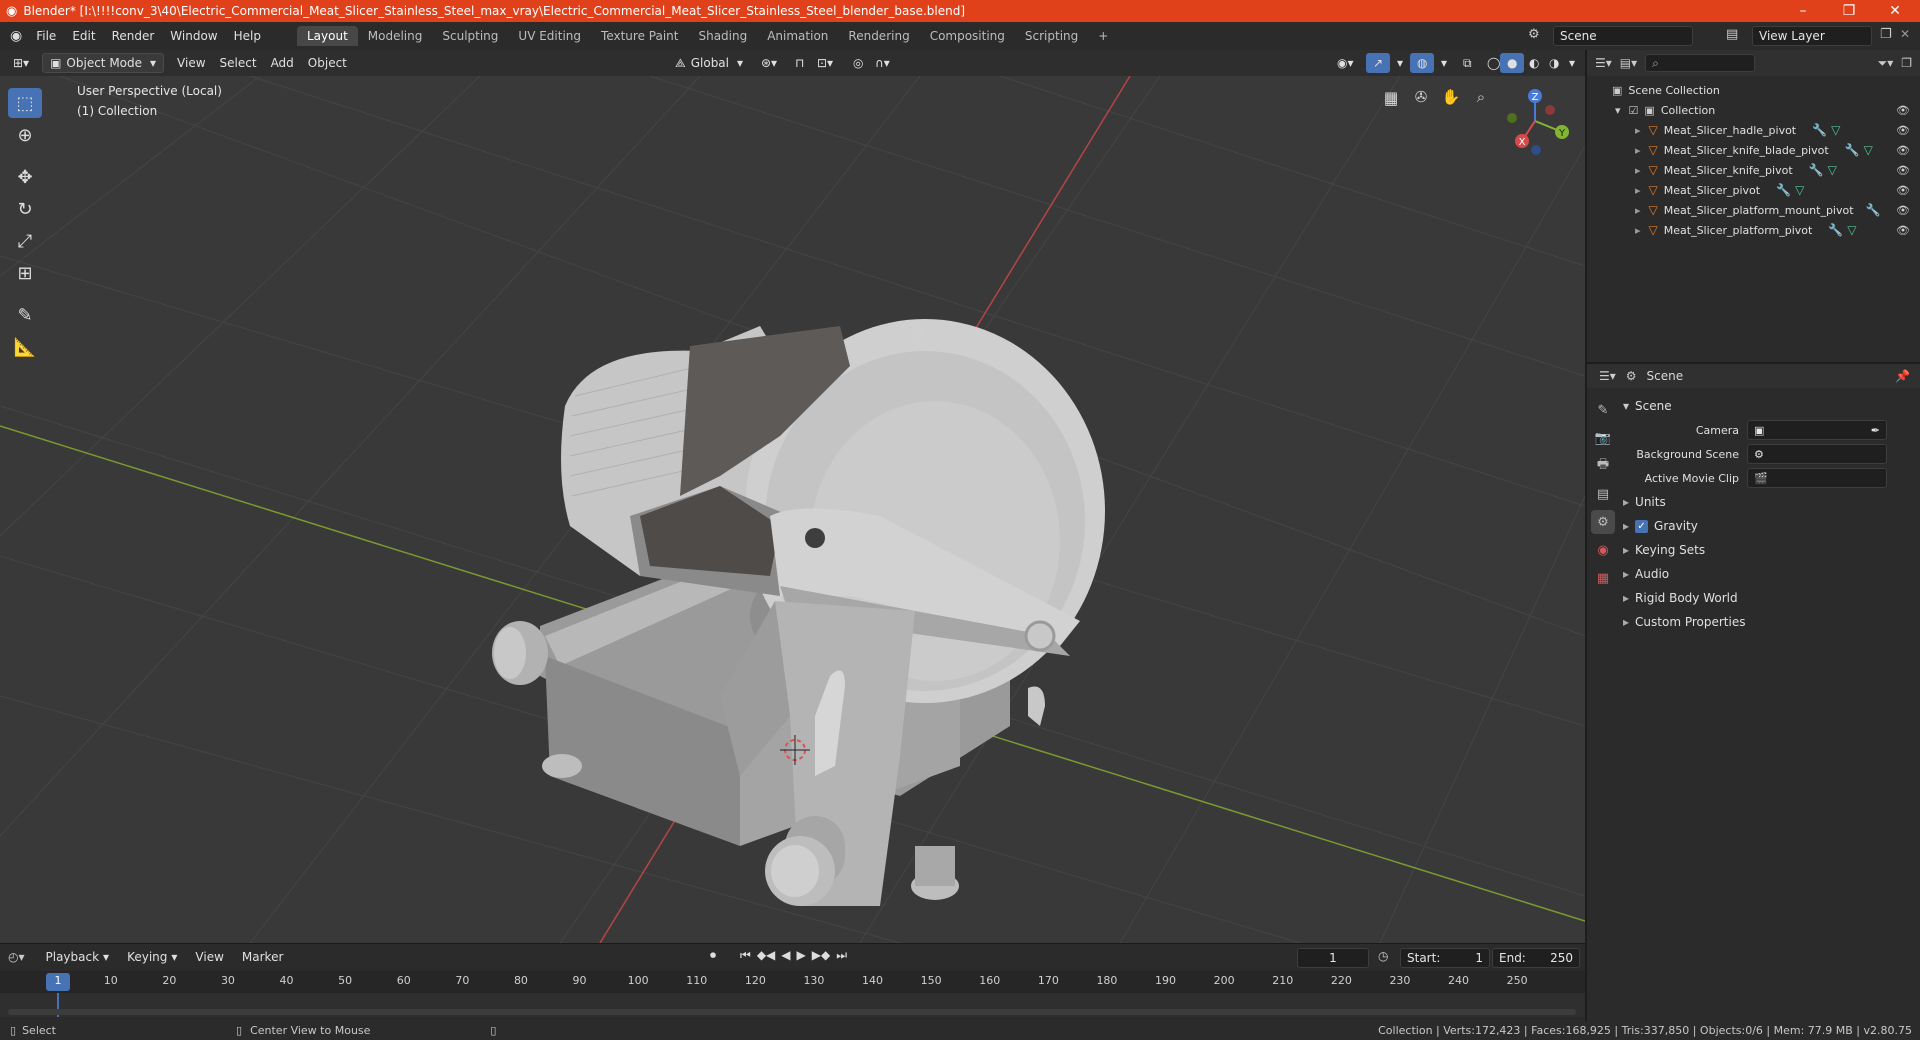 The image size is (1920, 1040). What do you see at coordinates (801, 955) in the screenshot?
I see `play-icon: ▶` at bounding box center [801, 955].